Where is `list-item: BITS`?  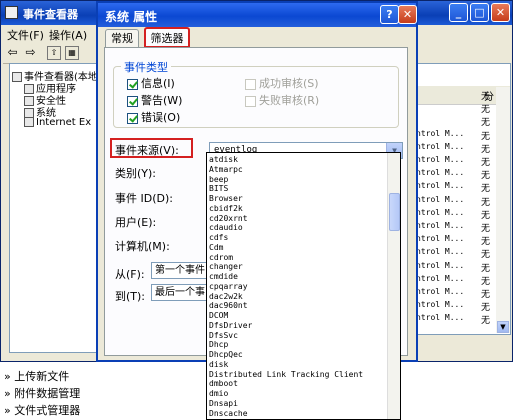 list-item: BITS is located at coordinates (218, 189).